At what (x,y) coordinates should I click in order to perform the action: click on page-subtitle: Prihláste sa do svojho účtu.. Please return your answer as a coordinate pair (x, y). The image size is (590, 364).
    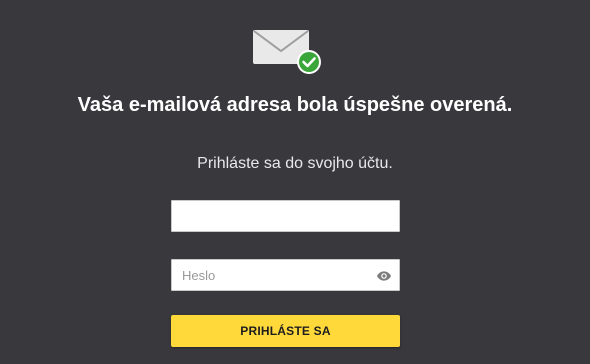
    Looking at the image, I should click on (295, 163).